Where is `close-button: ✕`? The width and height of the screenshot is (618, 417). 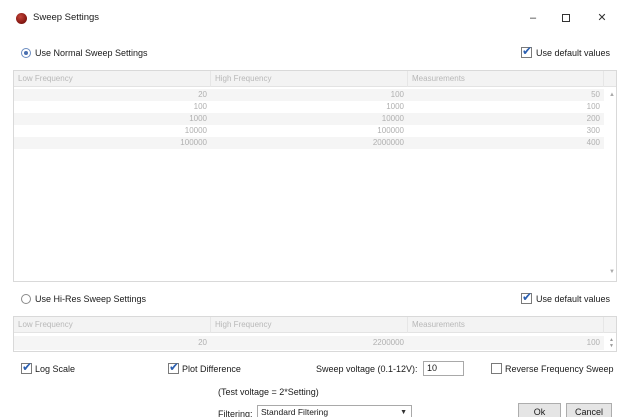 close-button: ✕ is located at coordinates (602, 18).